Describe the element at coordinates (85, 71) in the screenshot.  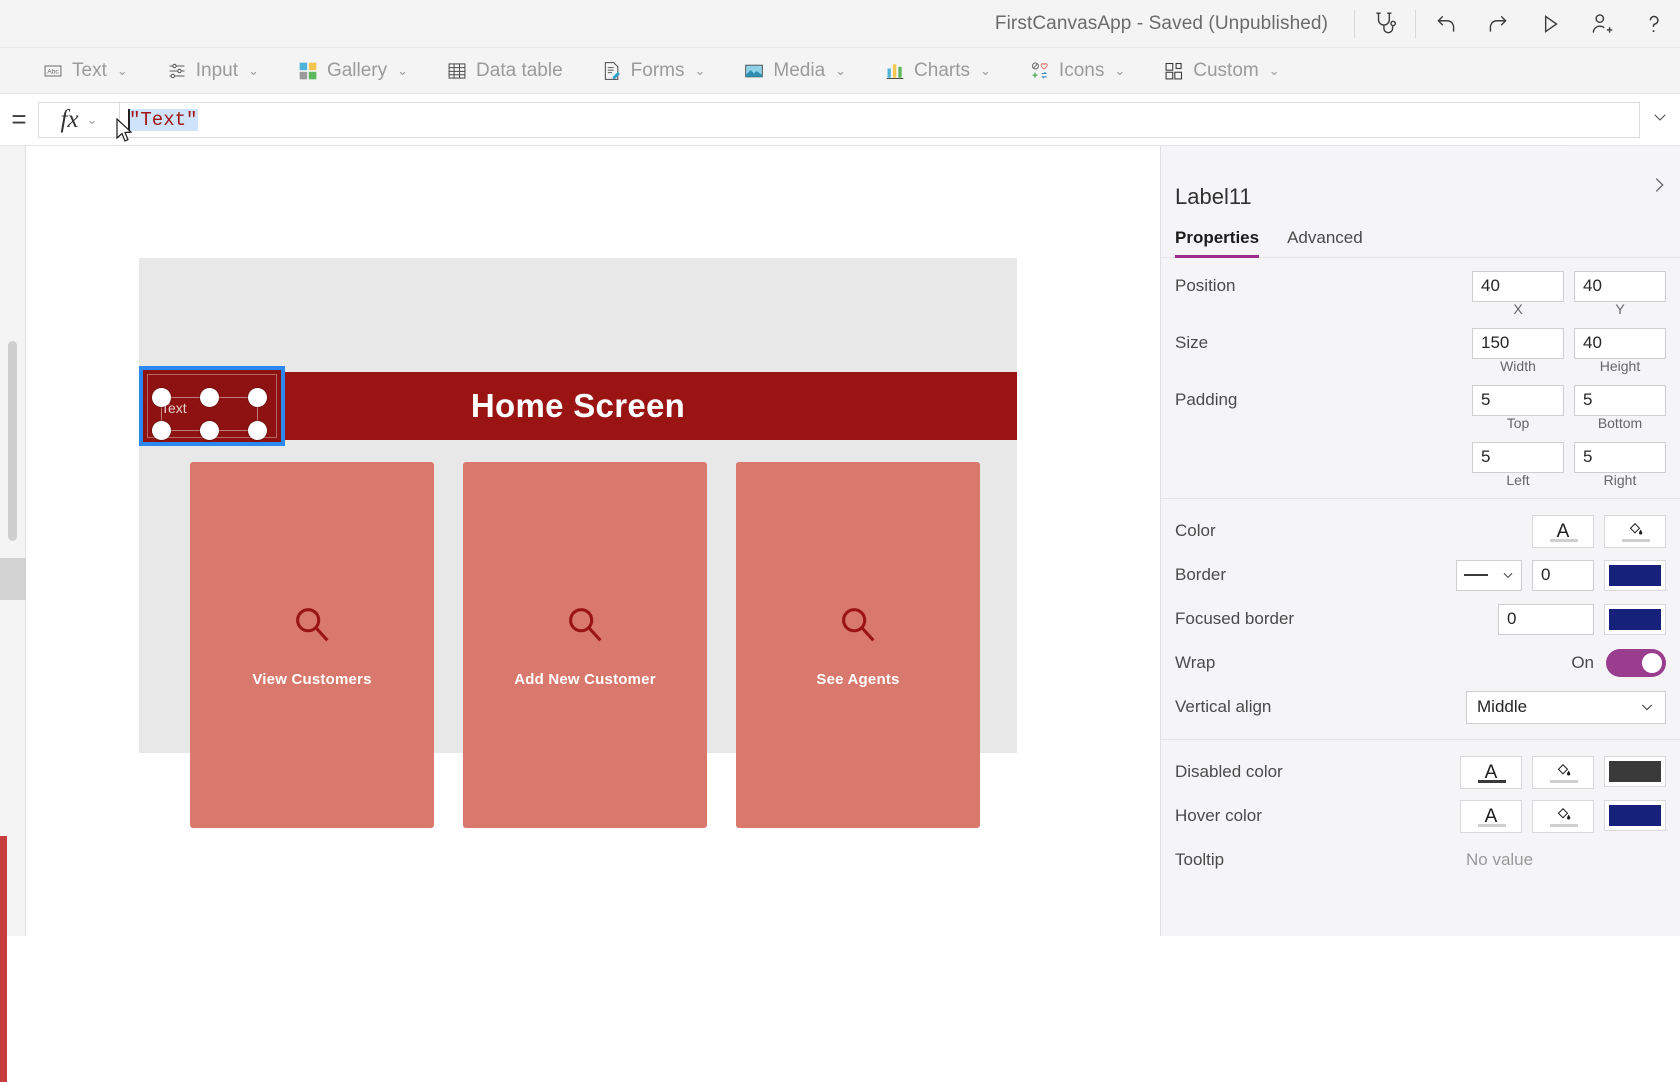
I see `ribbon-item-text: Abc Text ⌄` at that location.